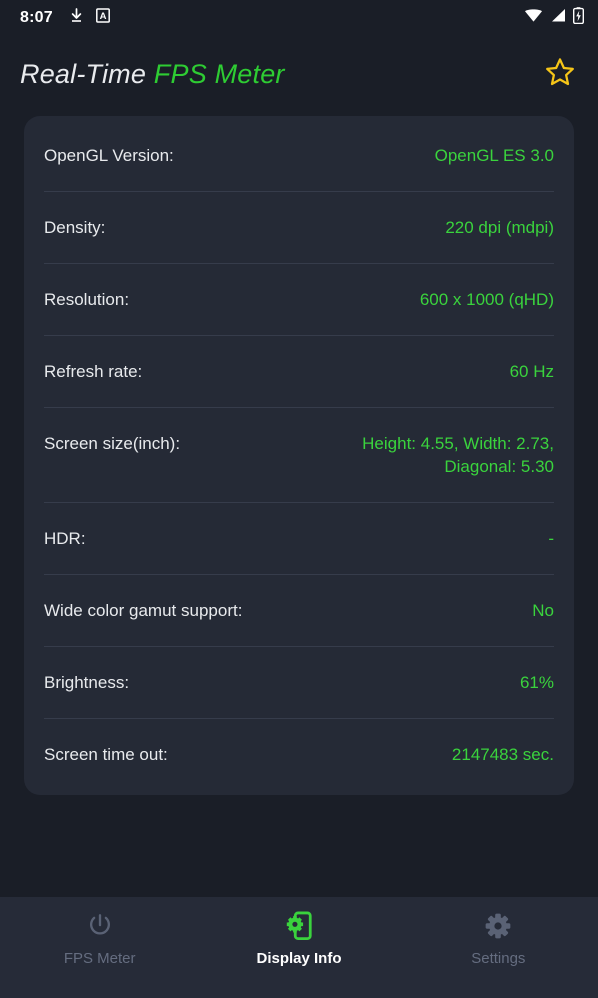 This screenshot has width=598, height=998. Describe the element at coordinates (109, 155) in the screenshot. I see `row-label: OpenGL Version:` at that location.